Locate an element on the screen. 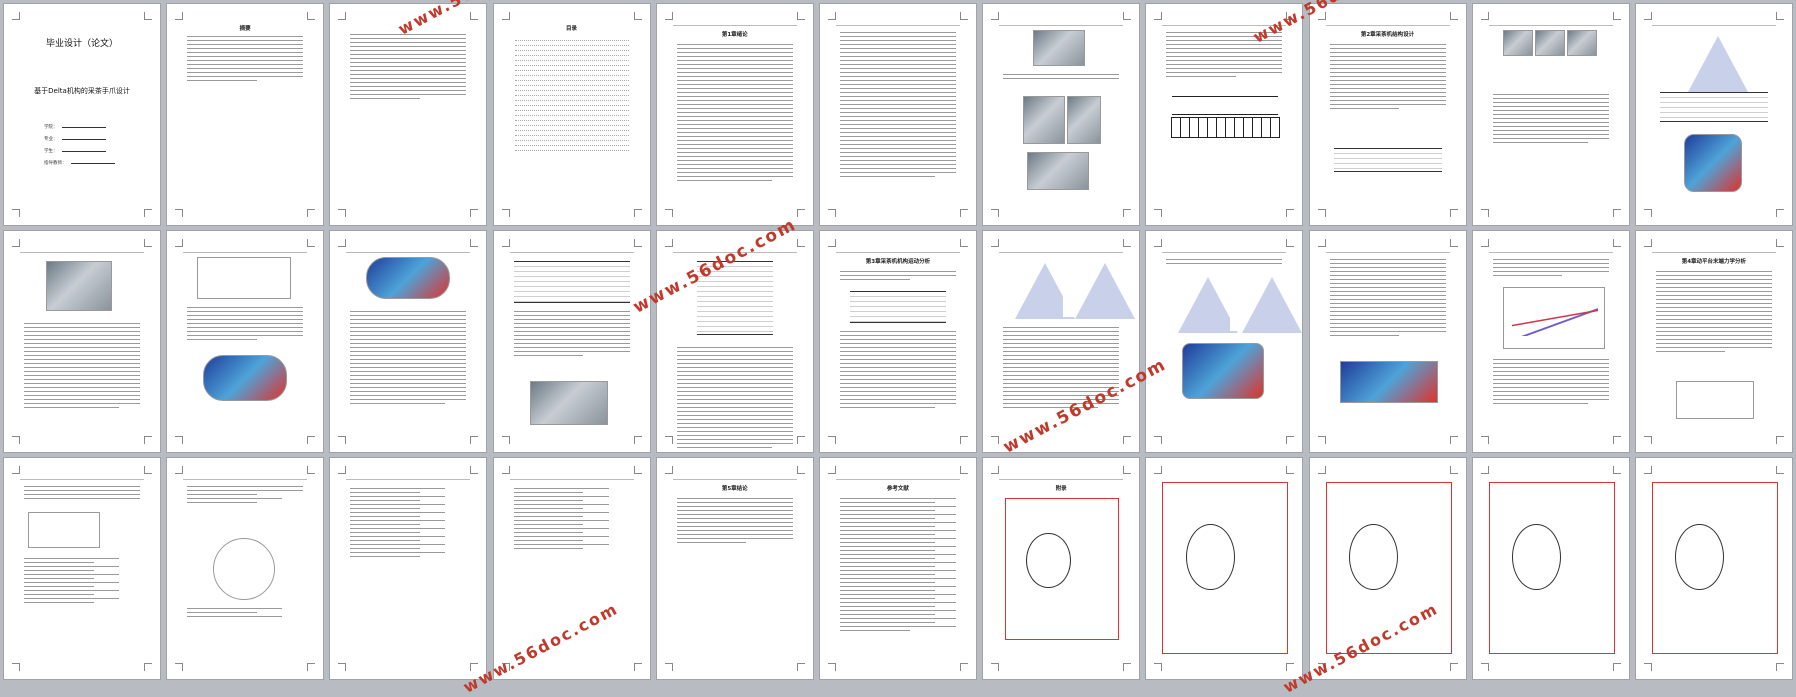  drawing-connecting-link is located at coordinates (1551, 568).